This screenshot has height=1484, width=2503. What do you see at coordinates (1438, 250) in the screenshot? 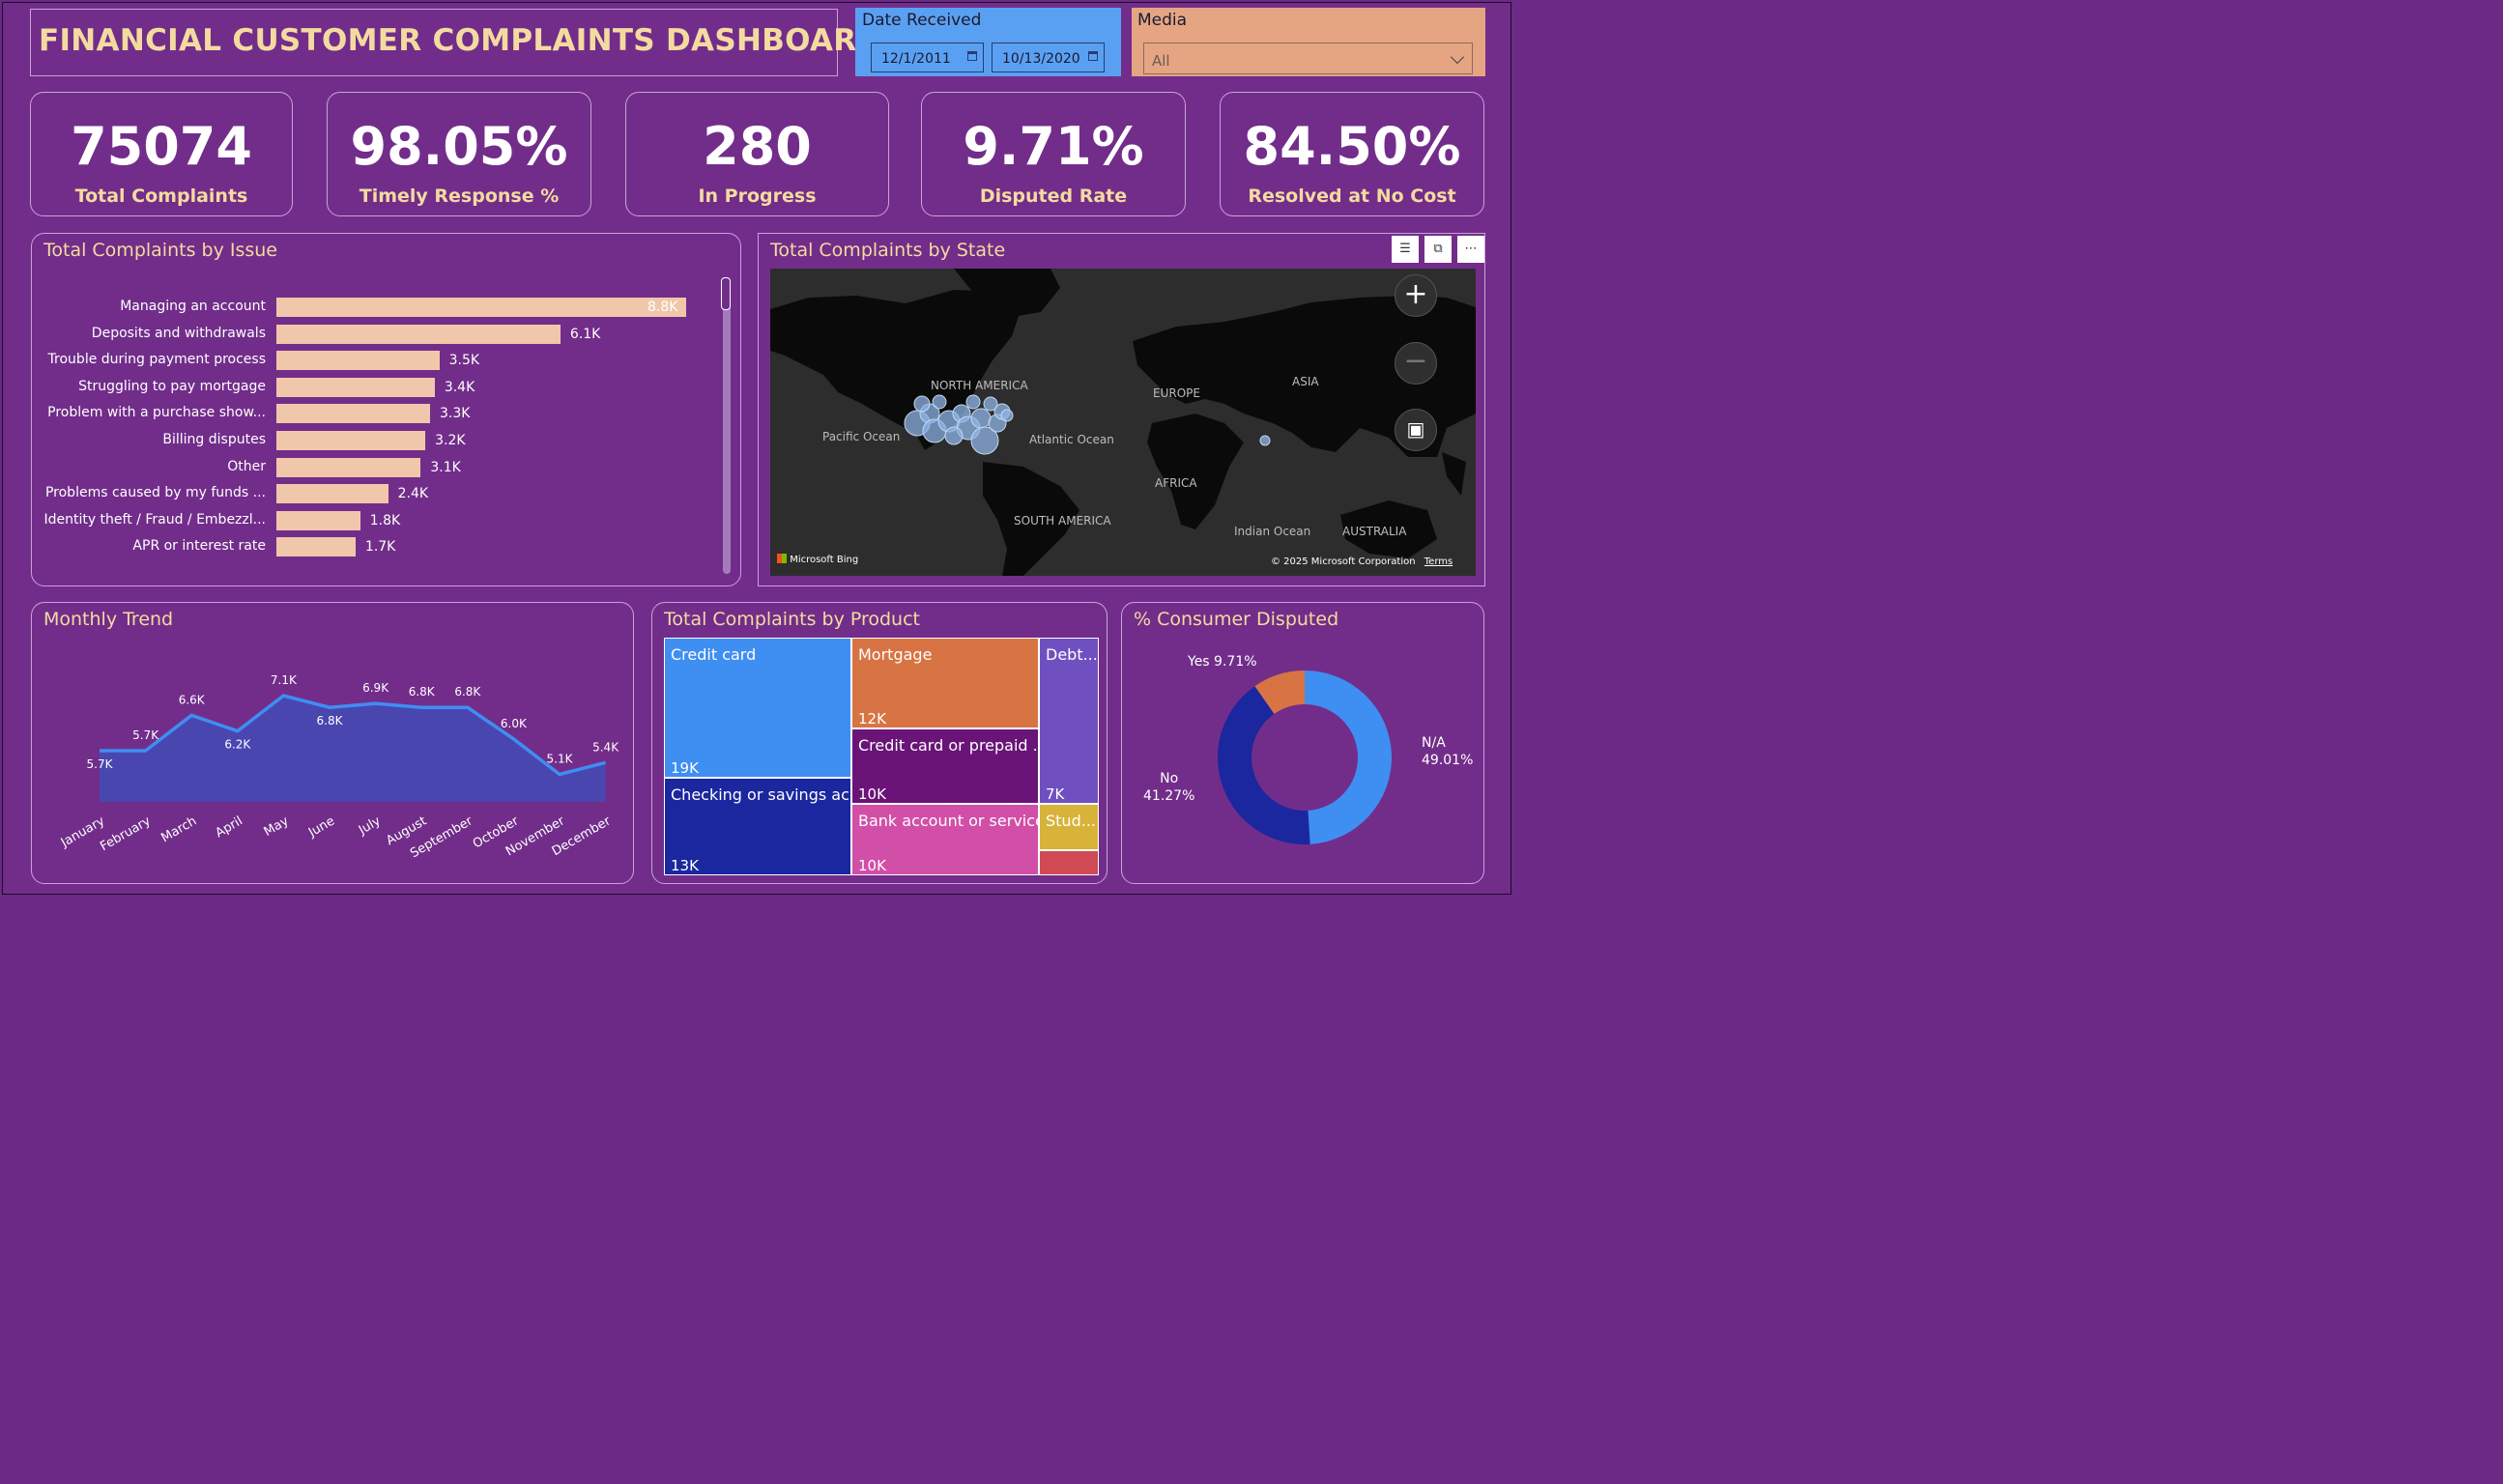
I see `focus-mode-icon: ⧉` at bounding box center [1438, 250].